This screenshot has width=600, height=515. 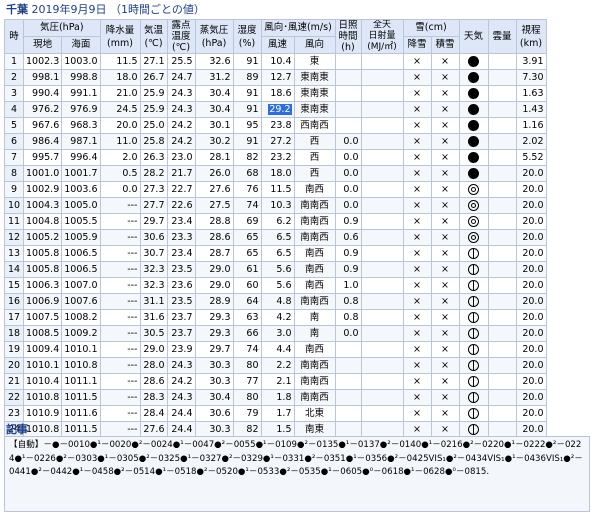 I want to click on temp-cell: 25.8, so click(x=153, y=141).